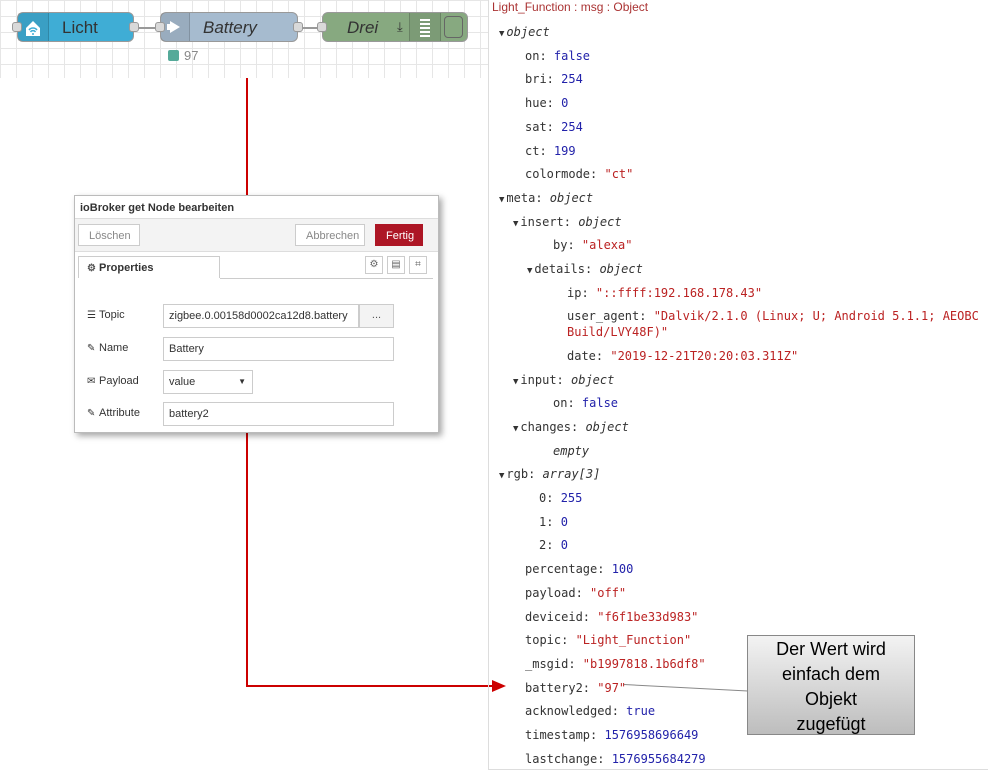  I want to click on debug-value: object, so click(571, 197).